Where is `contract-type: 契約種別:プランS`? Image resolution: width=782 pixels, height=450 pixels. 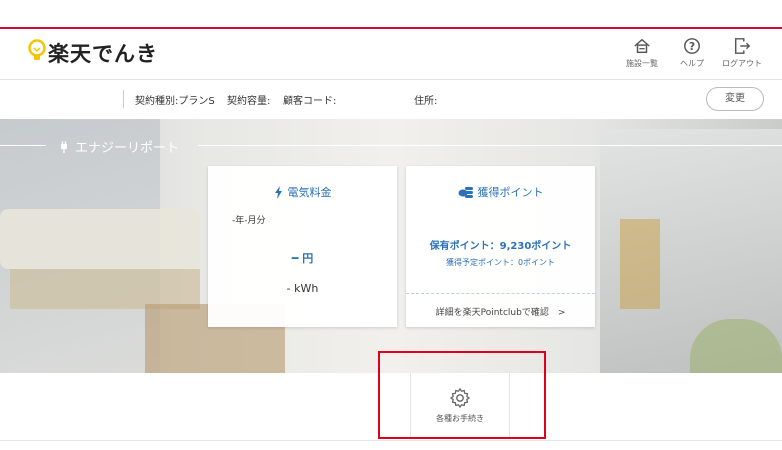 contract-type: 契約種別:プランS is located at coordinates (175, 101).